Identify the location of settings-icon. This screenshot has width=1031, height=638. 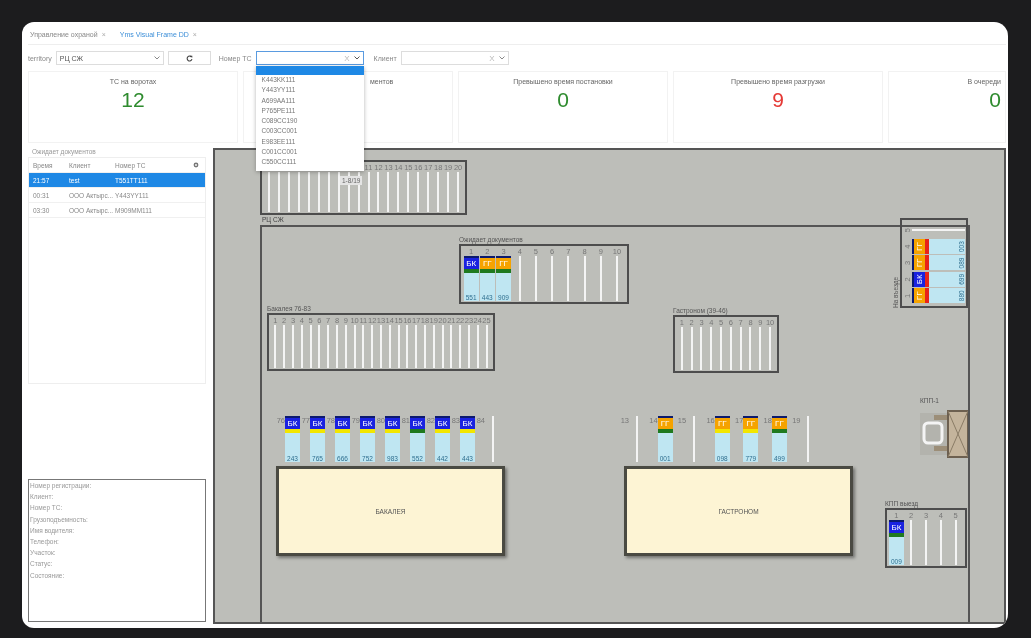
(196, 165).